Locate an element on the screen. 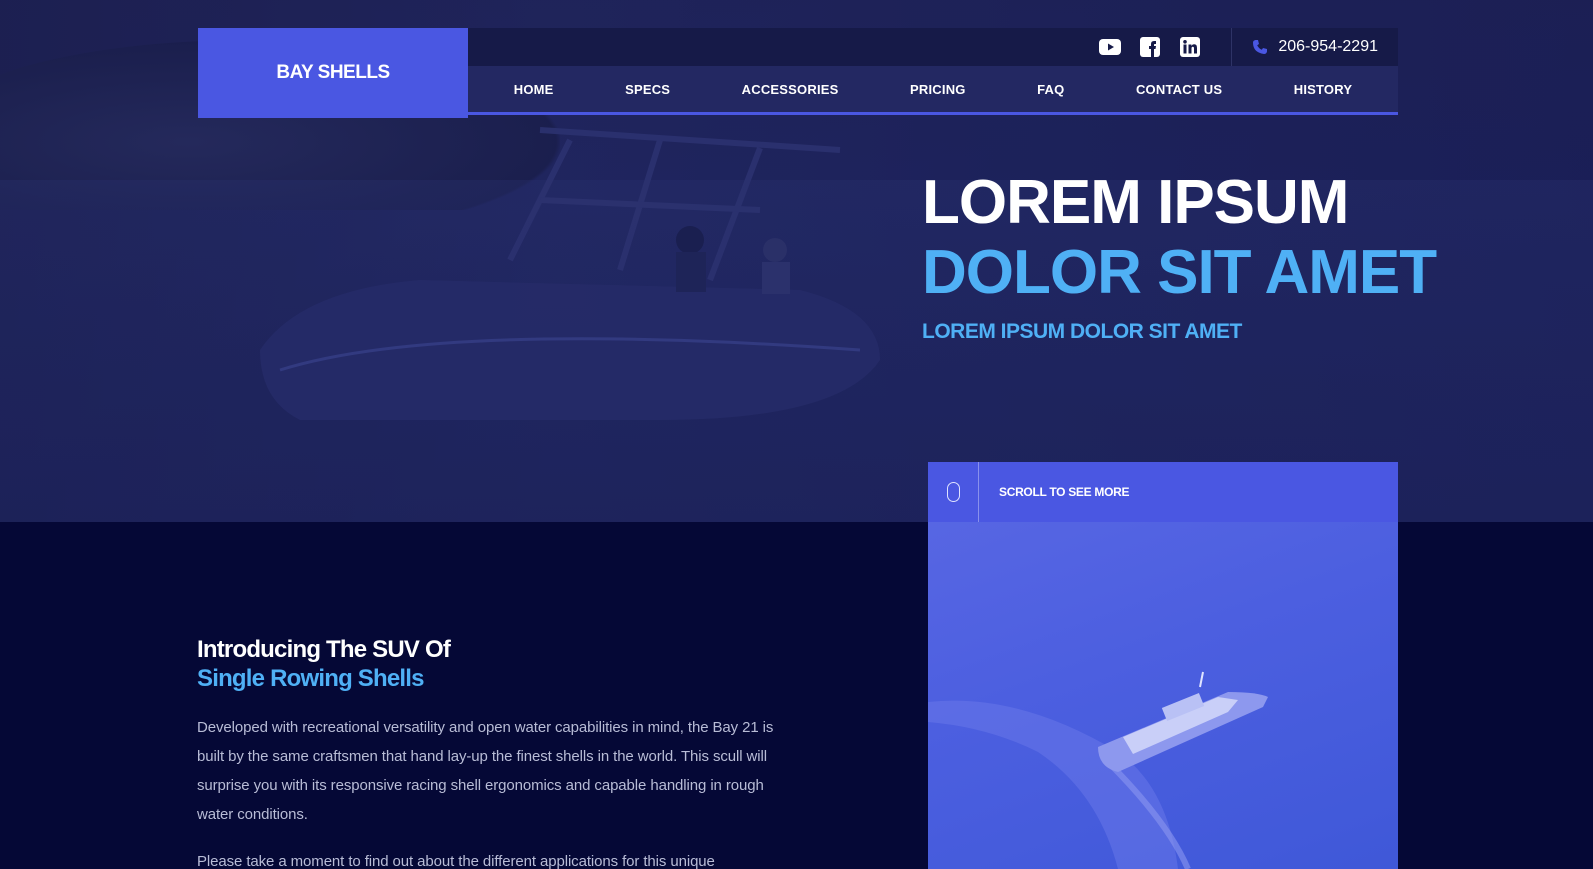 Image resolution: width=1593 pixels, height=869 pixels. mouse-icon-cell is located at coordinates (953, 492).